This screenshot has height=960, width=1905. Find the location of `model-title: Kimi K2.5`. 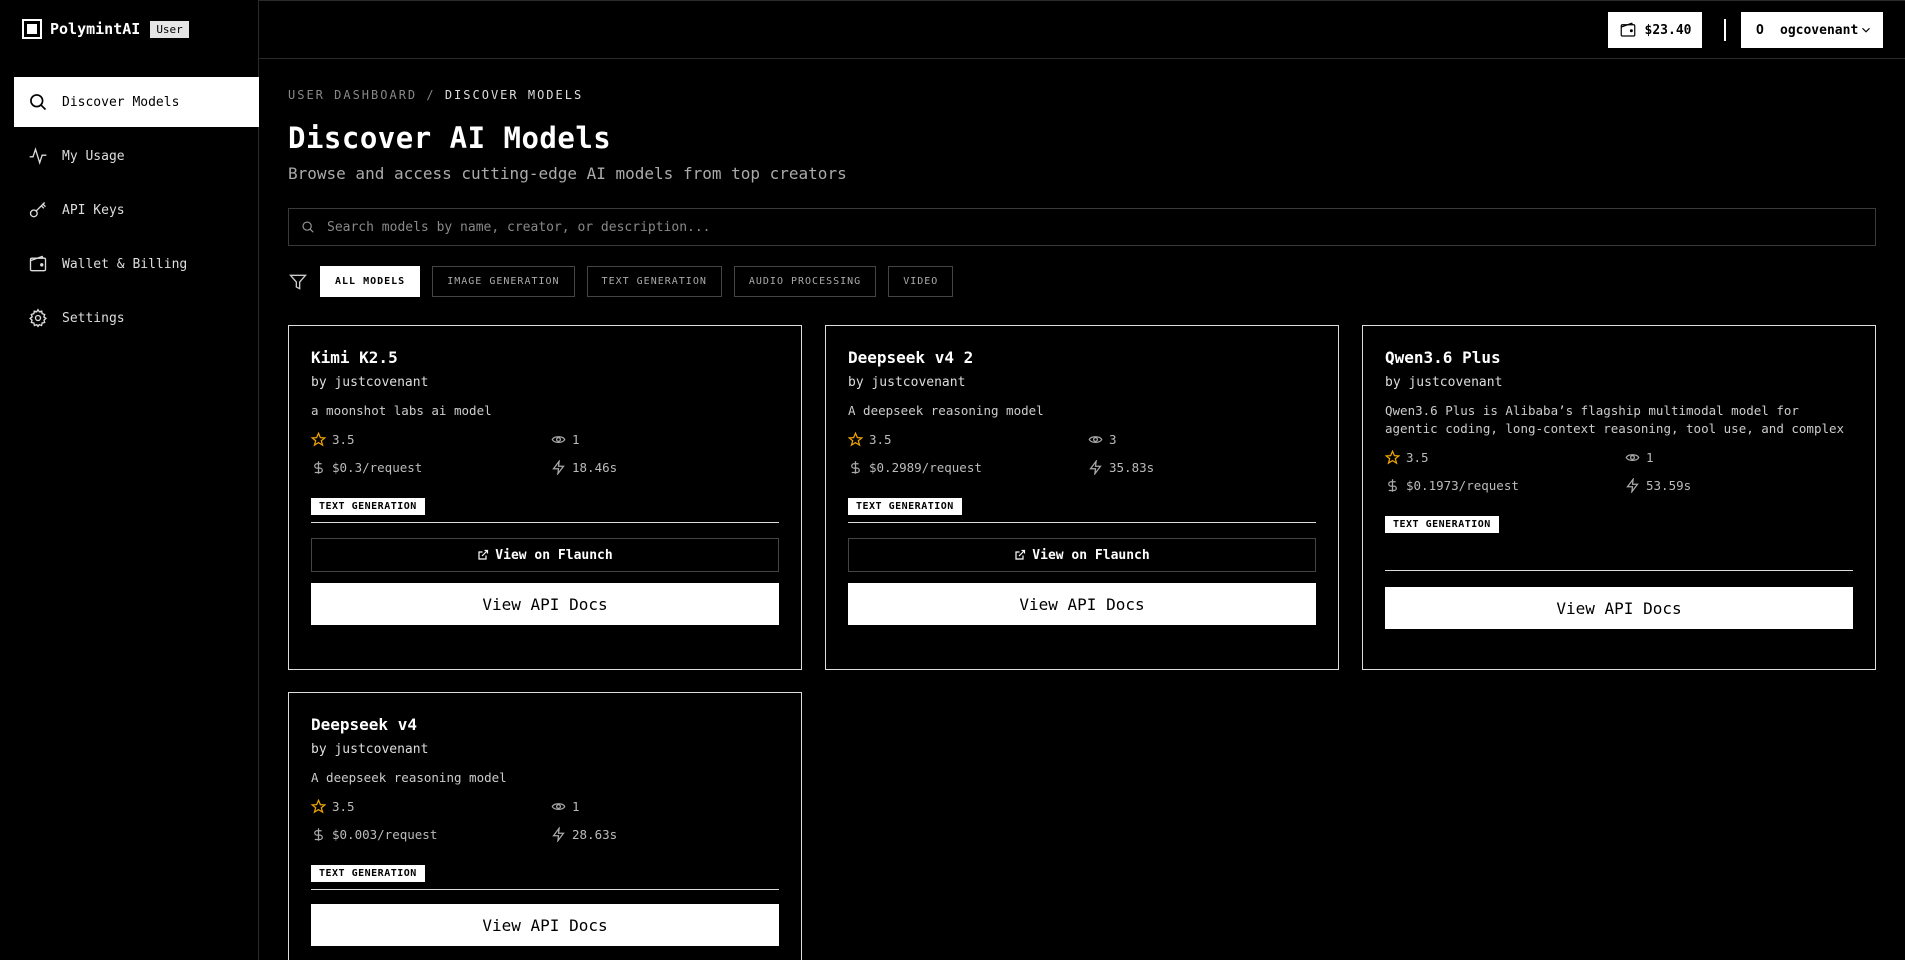

model-title: Kimi K2.5 is located at coordinates (545, 357).